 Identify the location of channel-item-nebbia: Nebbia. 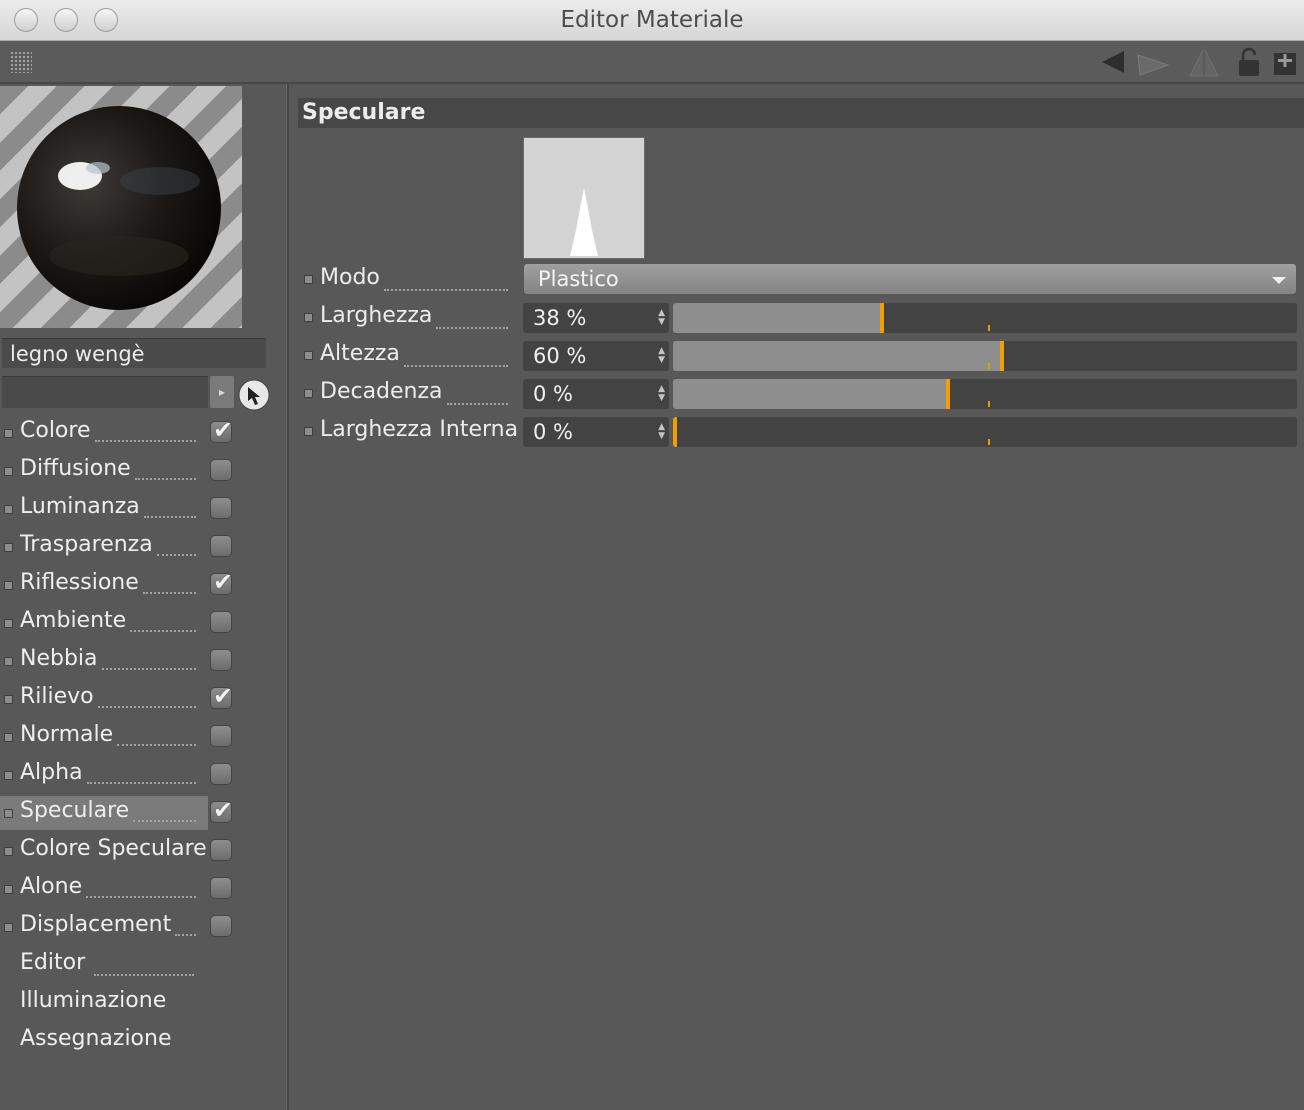
(143, 661).